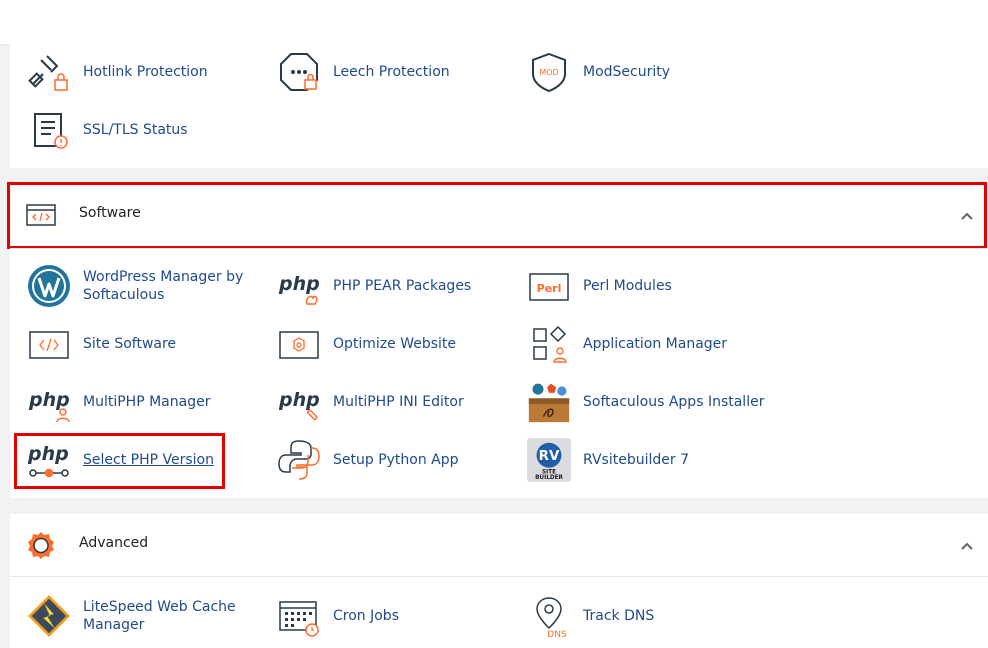  I want to click on item-label: PHP PEAR Packages, so click(402, 286).